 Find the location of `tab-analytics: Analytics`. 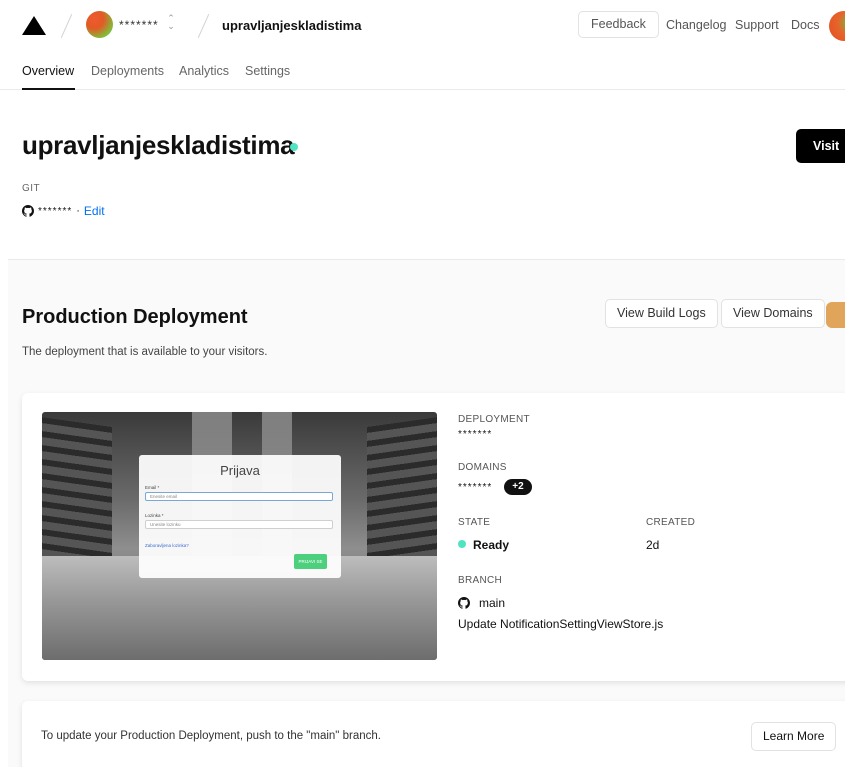

tab-analytics: Analytics is located at coordinates (204, 71).